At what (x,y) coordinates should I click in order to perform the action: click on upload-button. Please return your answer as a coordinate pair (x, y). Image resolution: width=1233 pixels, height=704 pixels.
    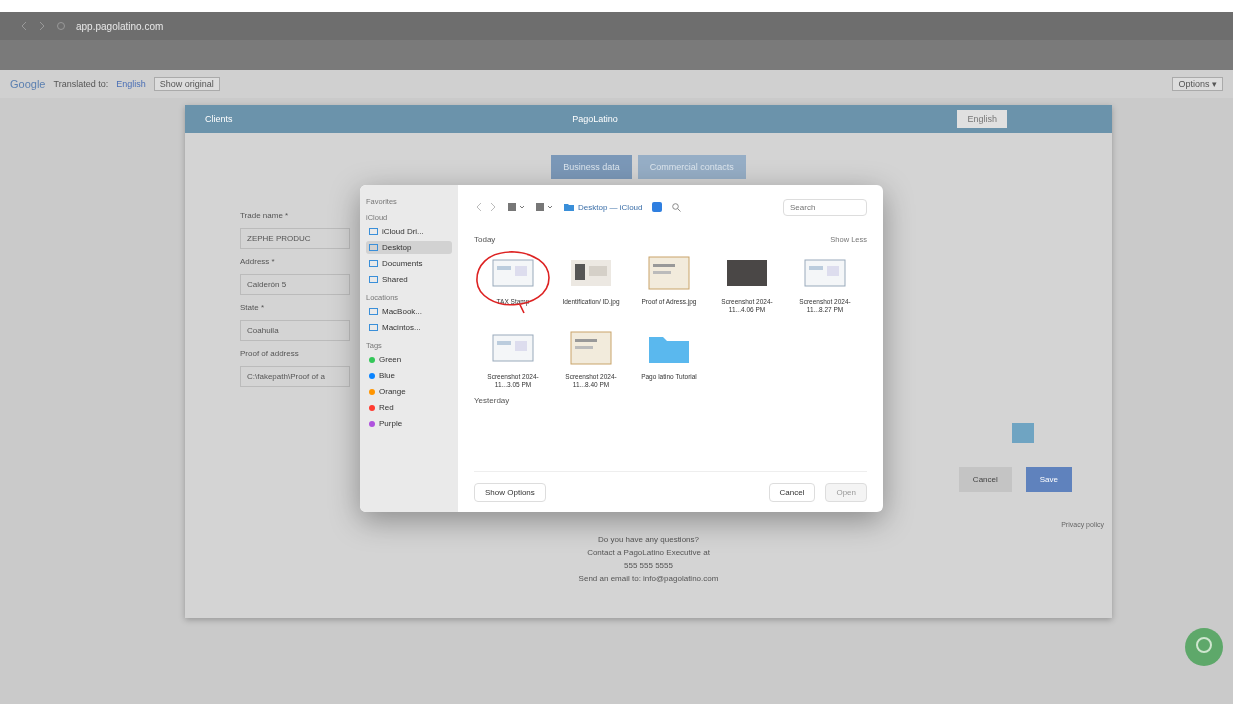
    Looking at the image, I should click on (1023, 433).